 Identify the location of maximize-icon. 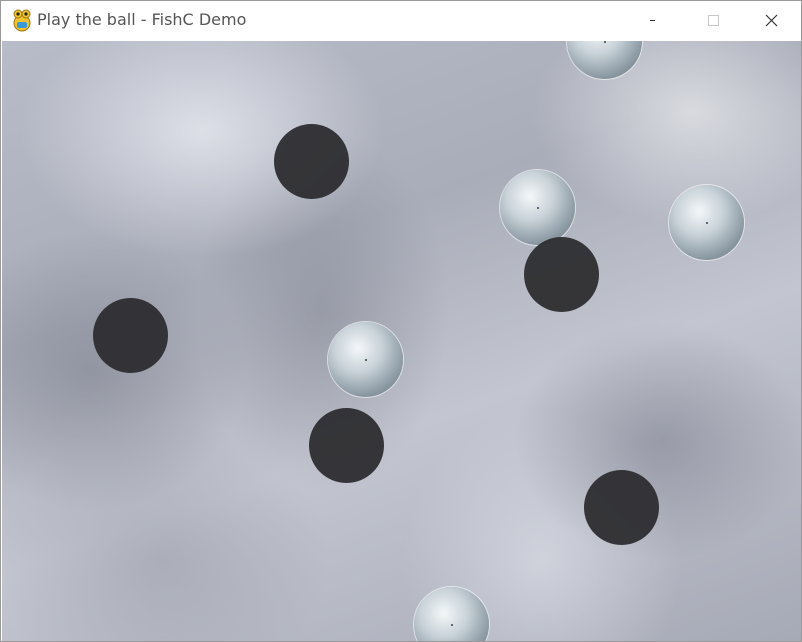
(713, 20).